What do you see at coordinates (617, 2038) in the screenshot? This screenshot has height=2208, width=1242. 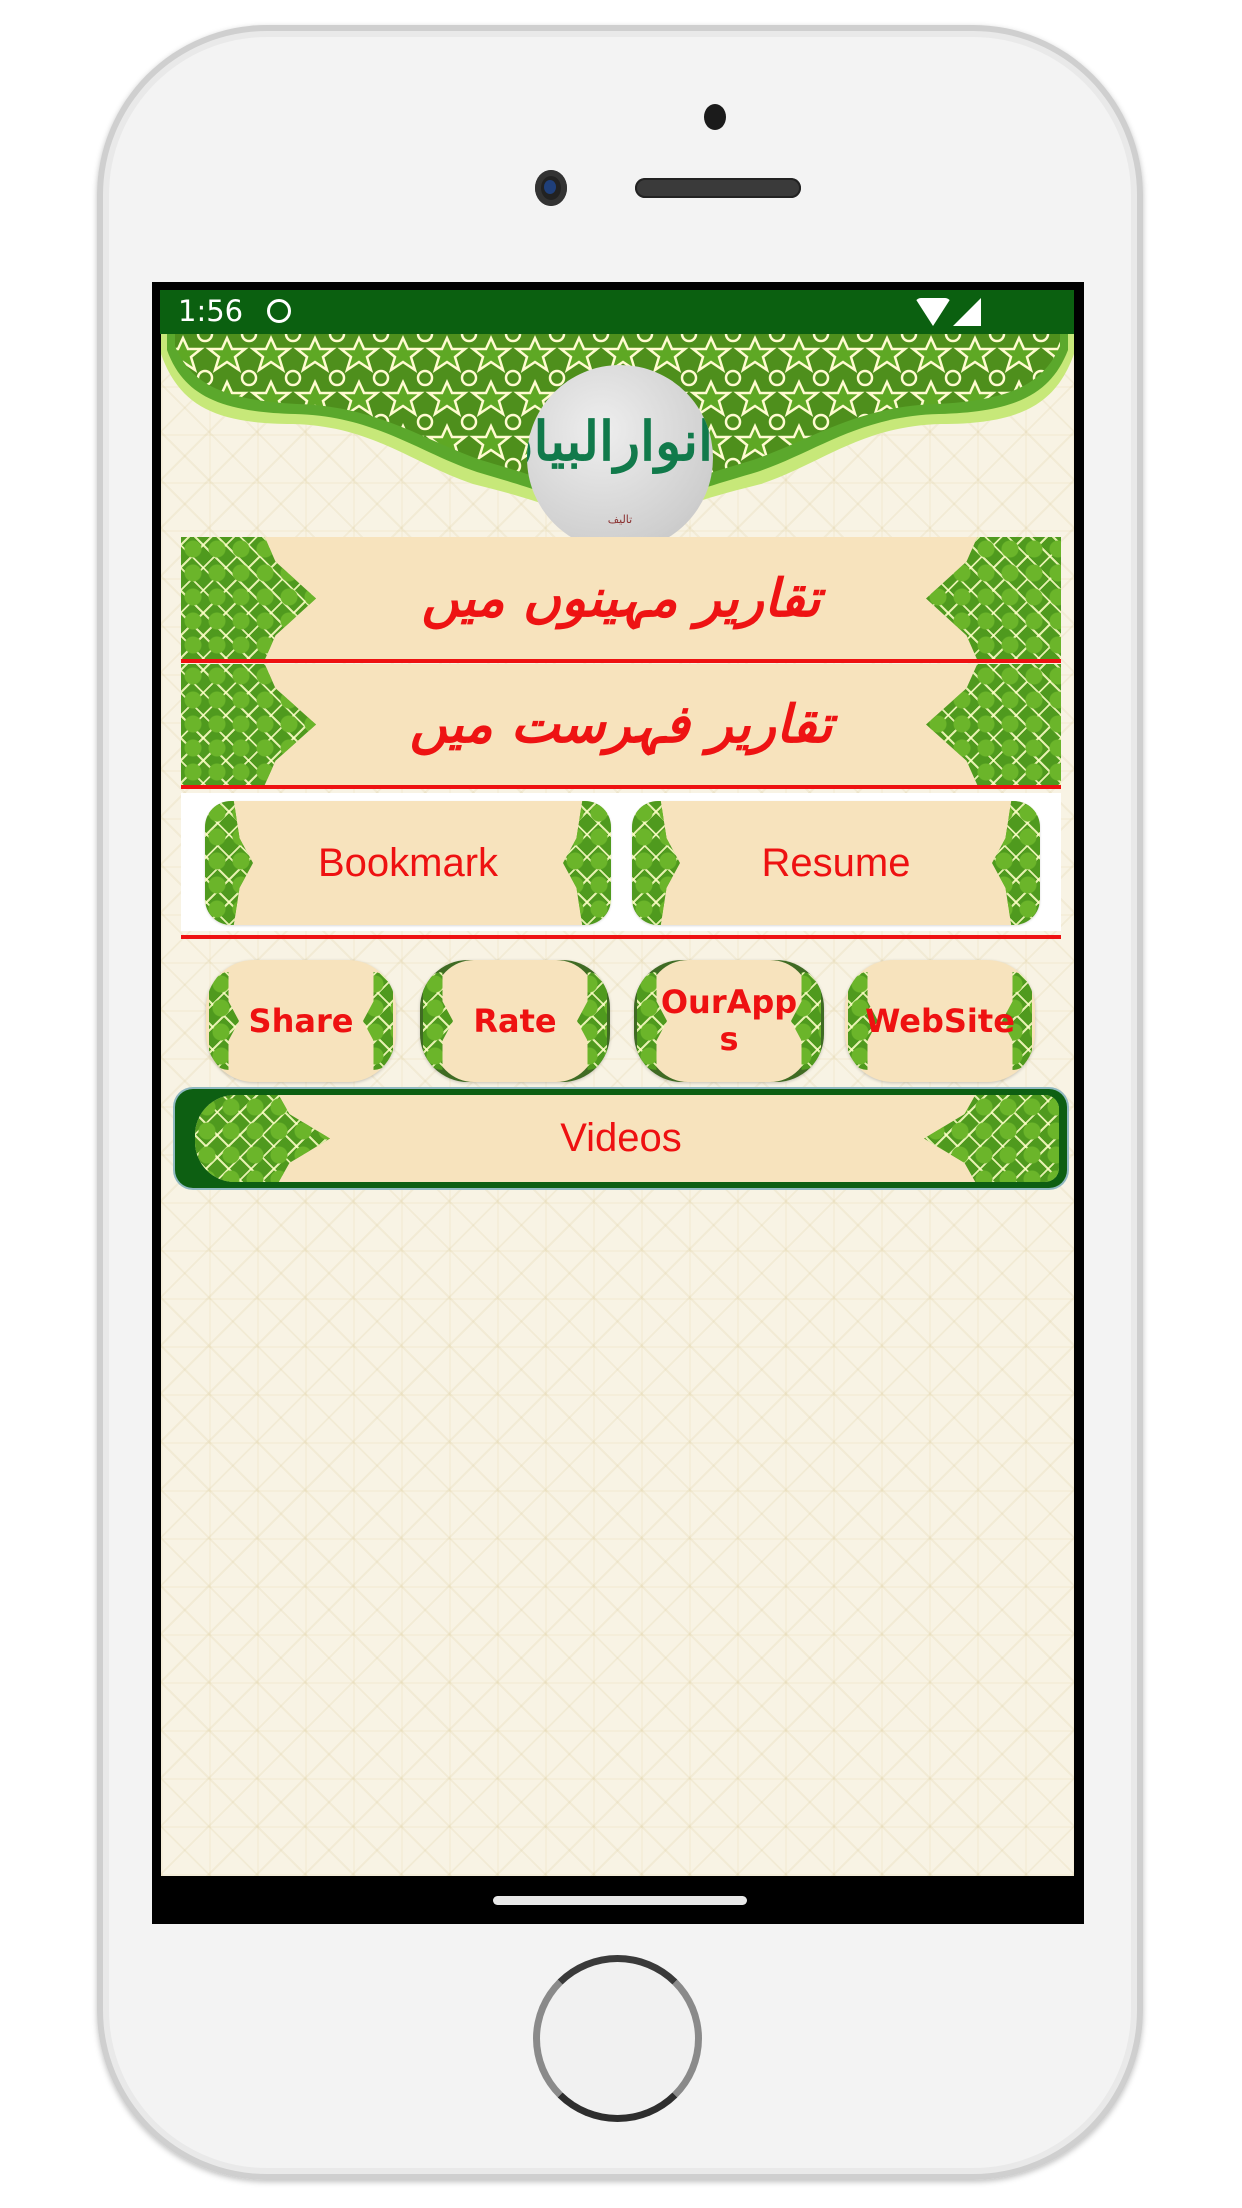 I see `home-button` at bounding box center [617, 2038].